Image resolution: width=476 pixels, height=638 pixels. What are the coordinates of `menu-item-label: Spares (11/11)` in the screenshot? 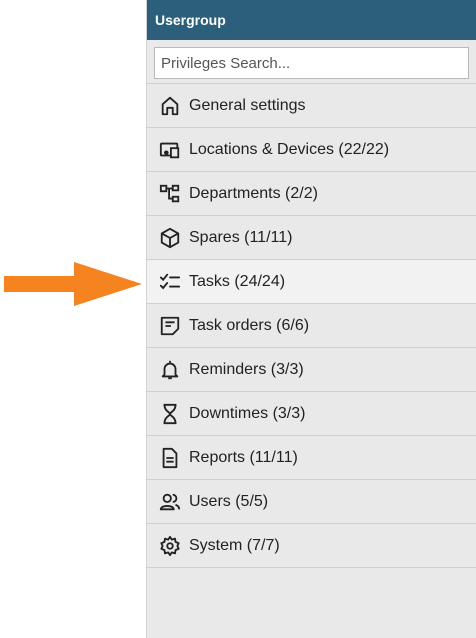 It's located at (241, 237).